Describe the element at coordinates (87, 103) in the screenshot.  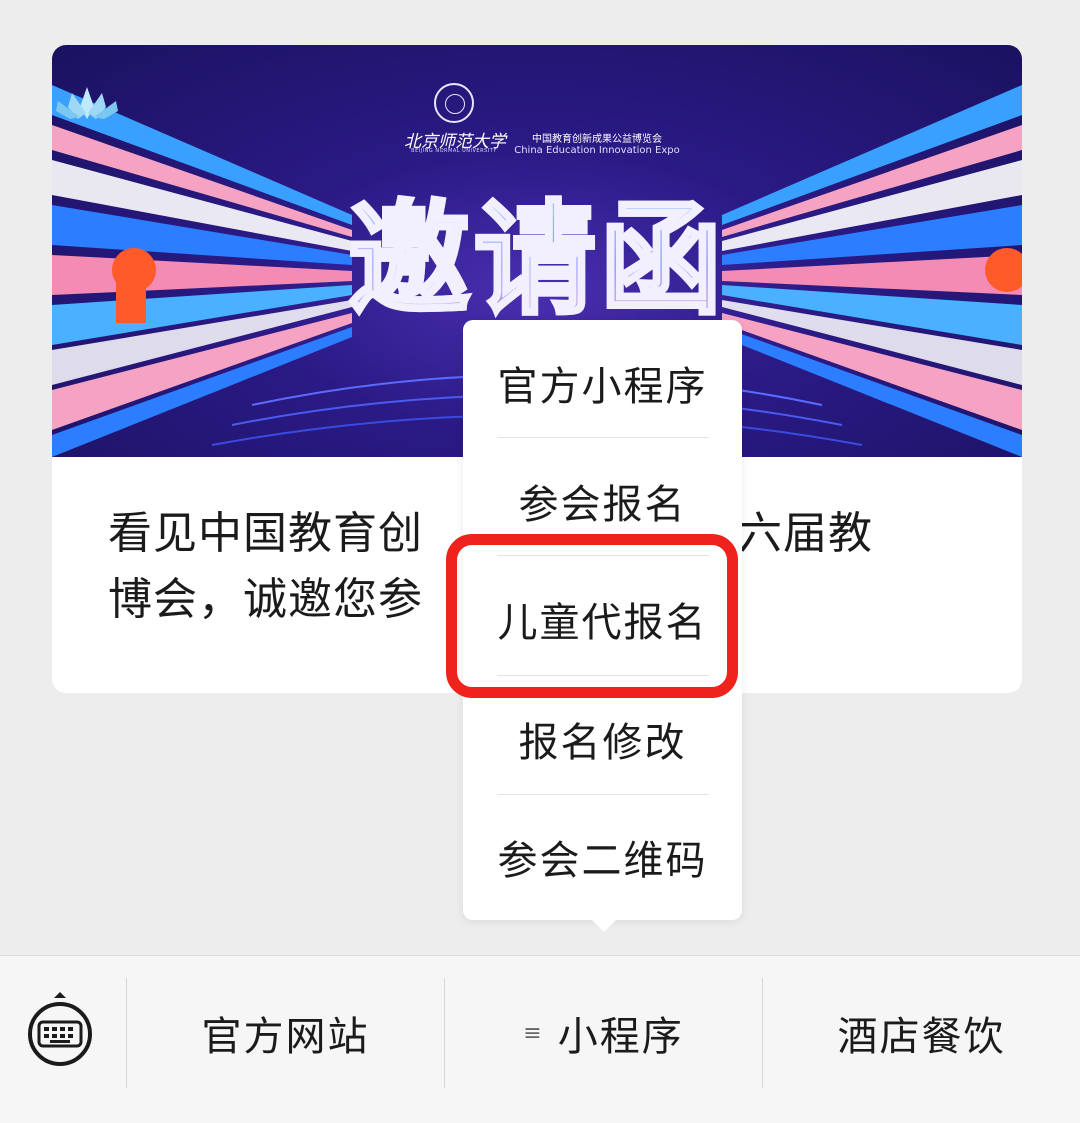
I see `lotus-logo-icon` at that location.